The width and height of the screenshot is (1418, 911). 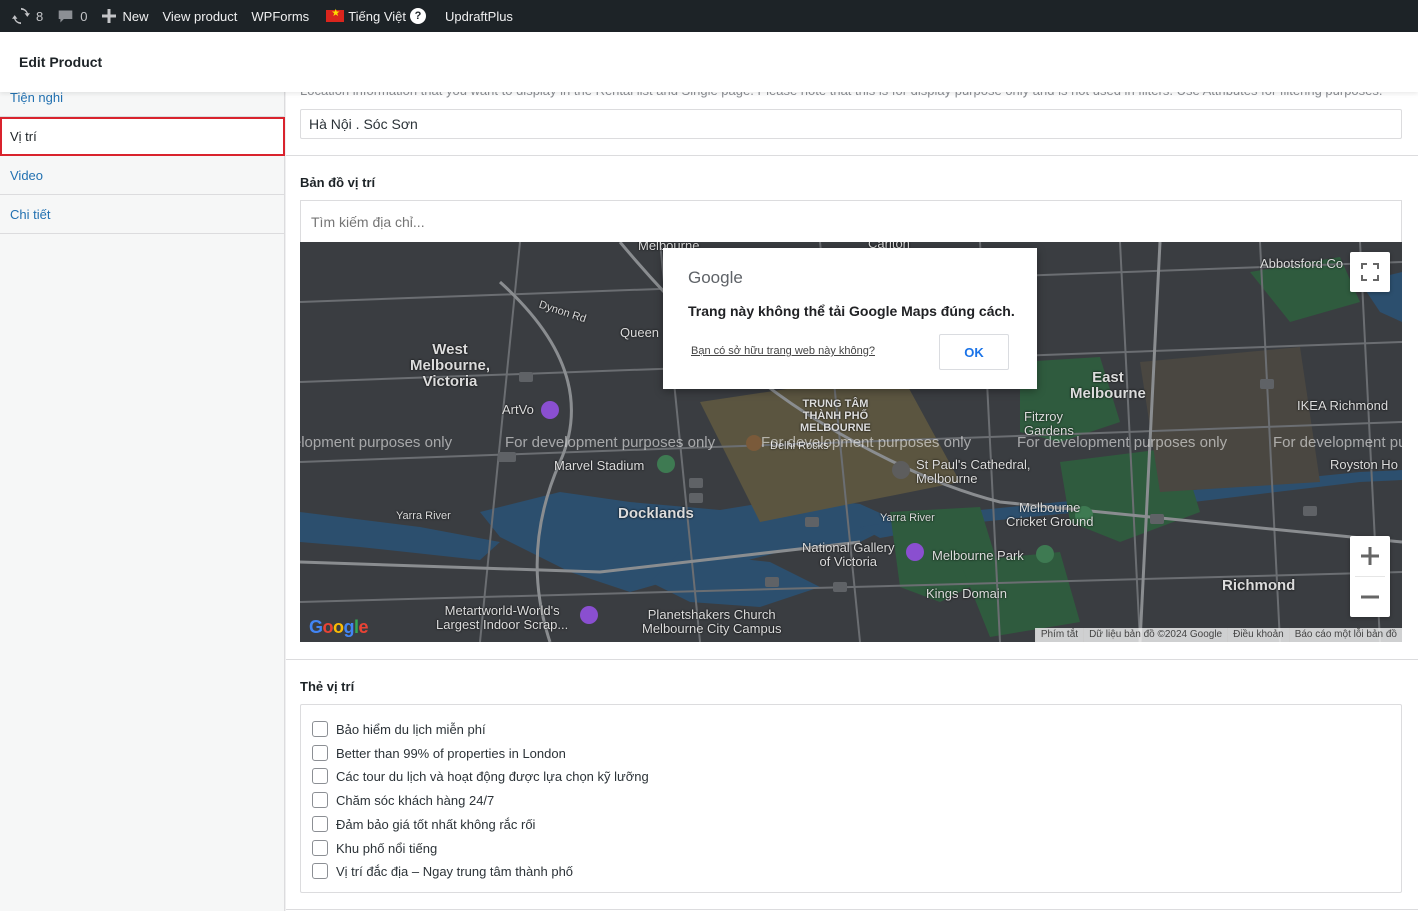 I want to click on updates-item: 8, so click(x=25, y=16).